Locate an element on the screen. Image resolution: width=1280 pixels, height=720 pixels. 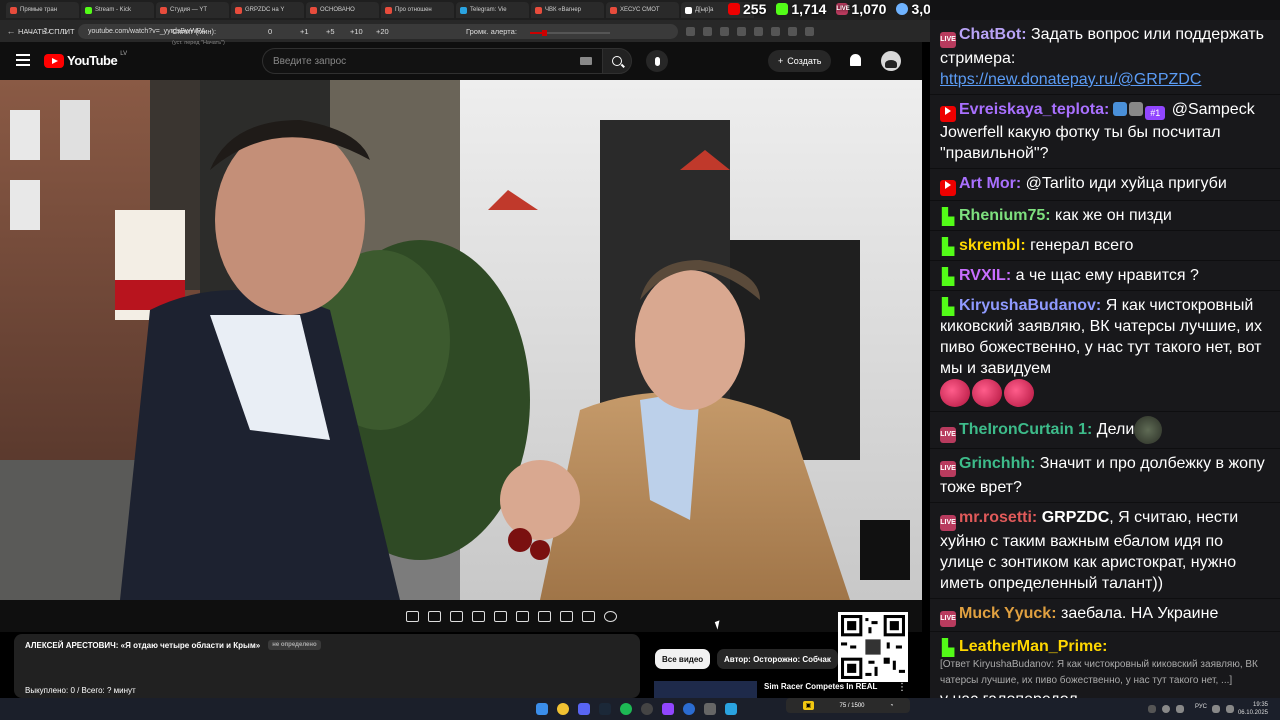
chrome-icon is located at coordinates (563, 709).